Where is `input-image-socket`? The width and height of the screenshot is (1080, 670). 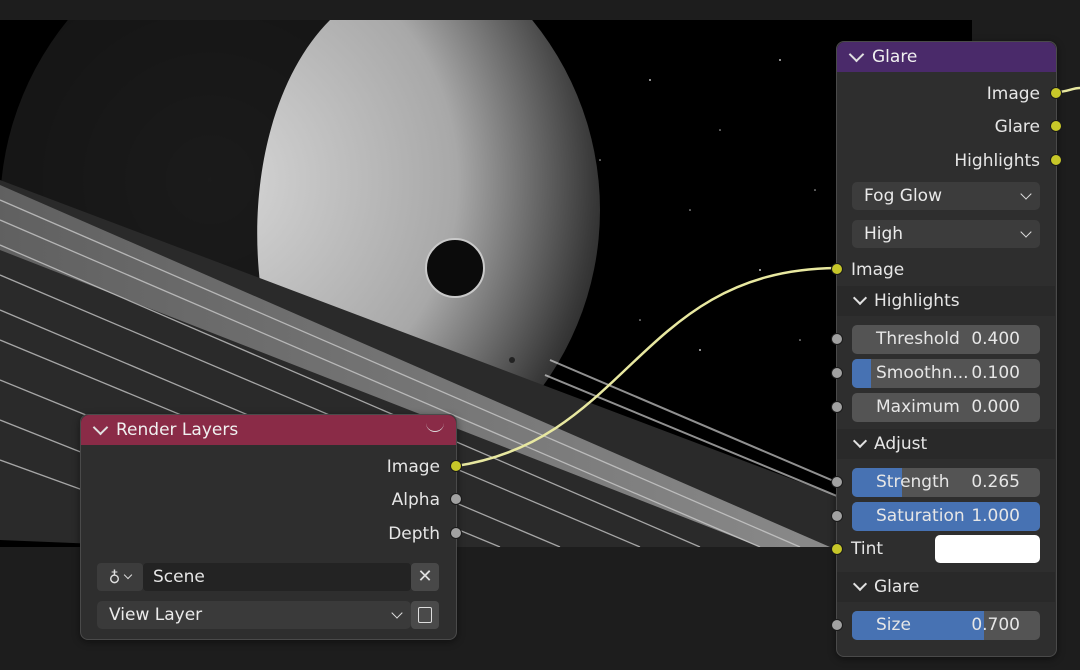 input-image-socket is located at coordinates (837, 269).